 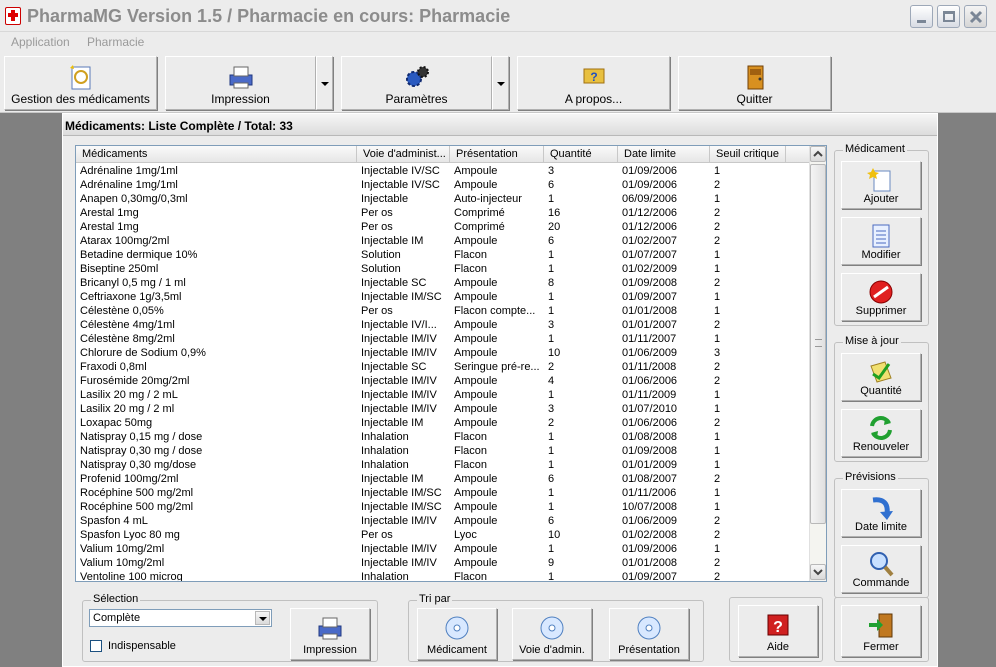 I want to click on maximize-button, so click(x=948, y=16).